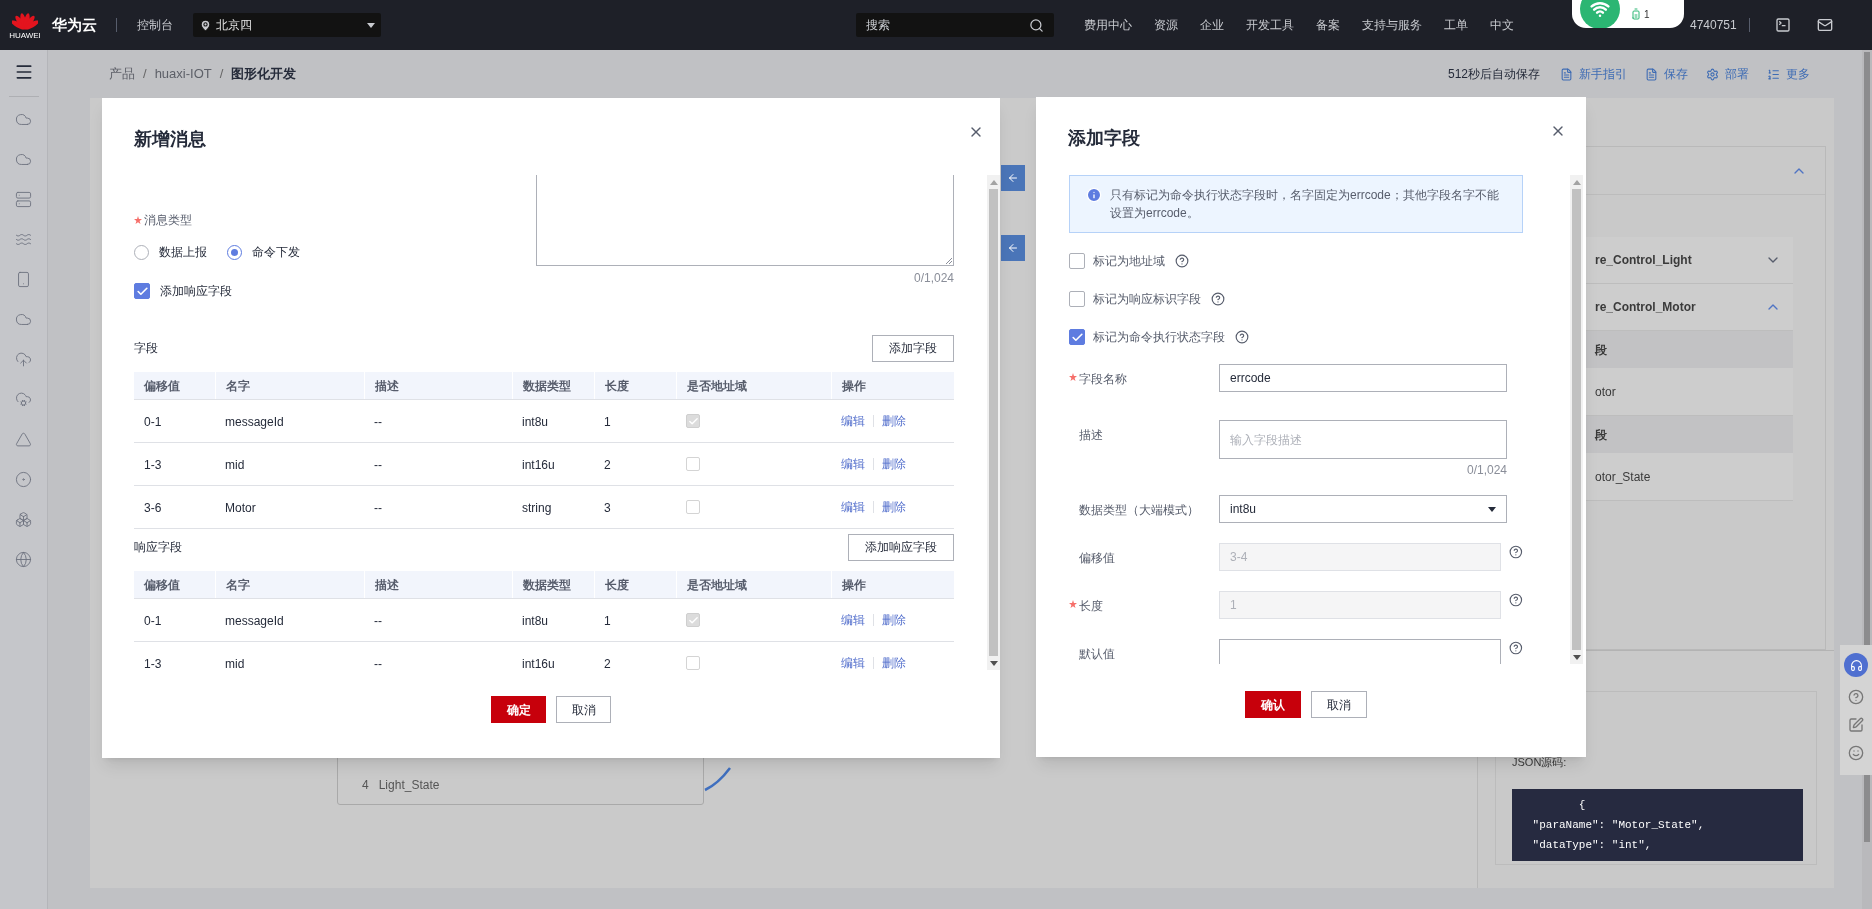 The image size is (1872, 909). Describe the element at coordinates (1502, 25) in the screenshot. I see `nav-link: 中文` at that location.